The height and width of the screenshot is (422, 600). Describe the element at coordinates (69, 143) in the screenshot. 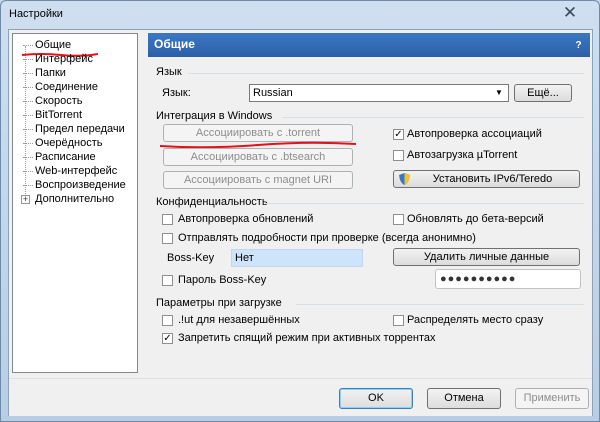

I see `tree-item-label: Очерёдность` at that location.